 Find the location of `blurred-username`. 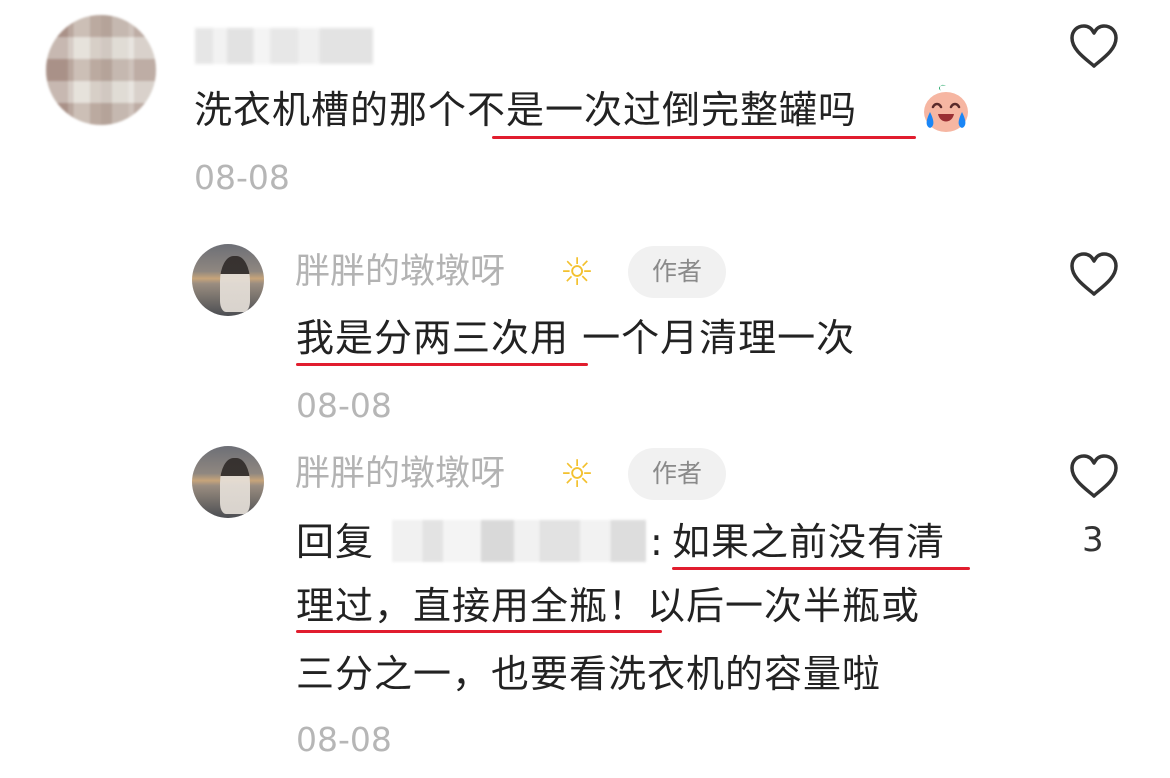

blurred-username is located at coordinates (284, 46).